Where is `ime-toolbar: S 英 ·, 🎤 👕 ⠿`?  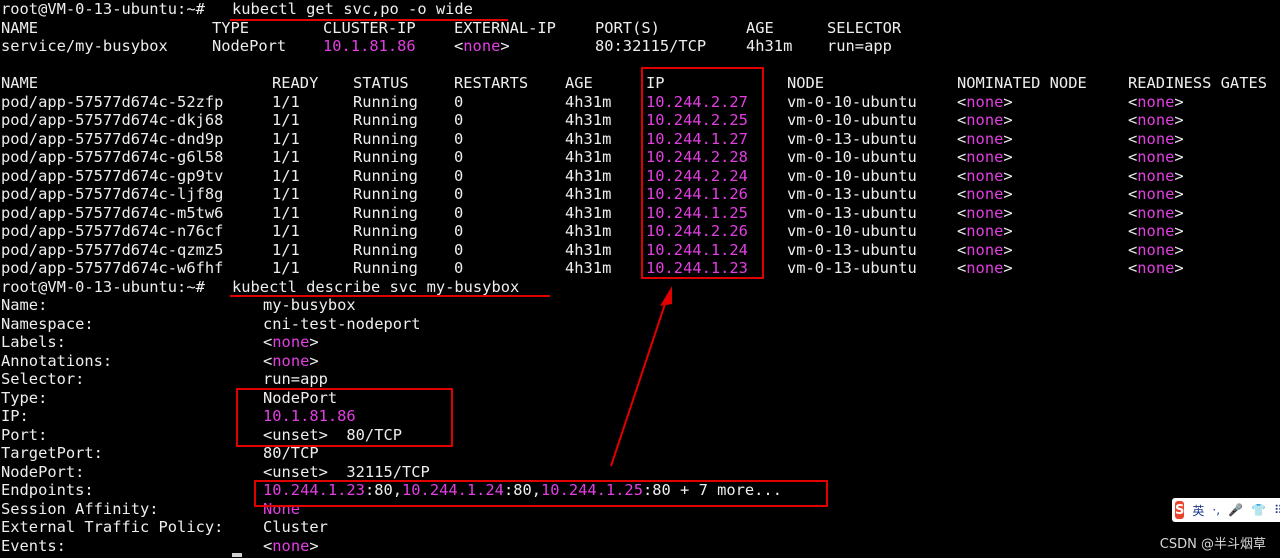 ime-toolbar: S 英 ·, 🎤 👕 ⠿ is located at coordinates (1226, 510).